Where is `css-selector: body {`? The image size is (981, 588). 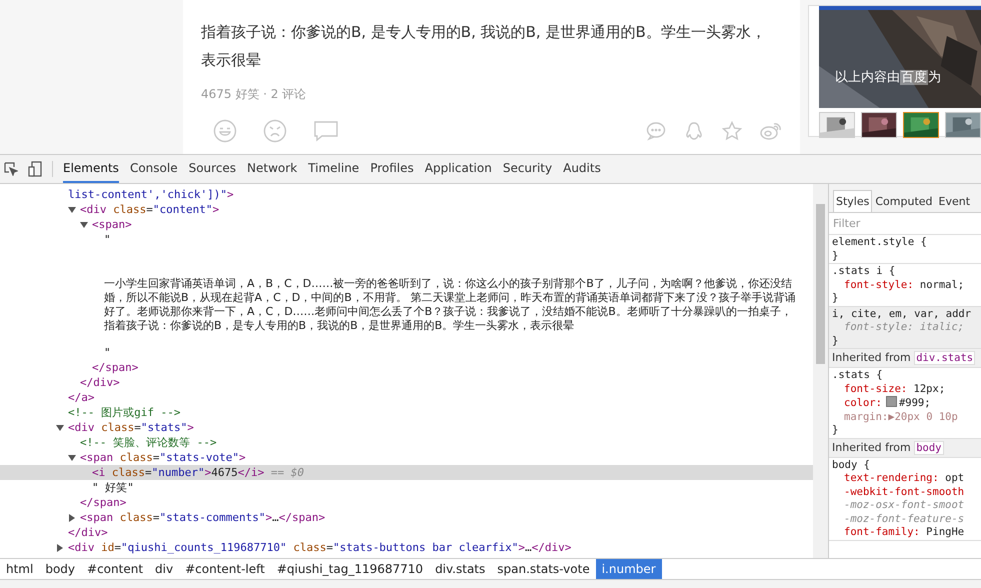 css-selector: body { is located at coordinates (851, 465).